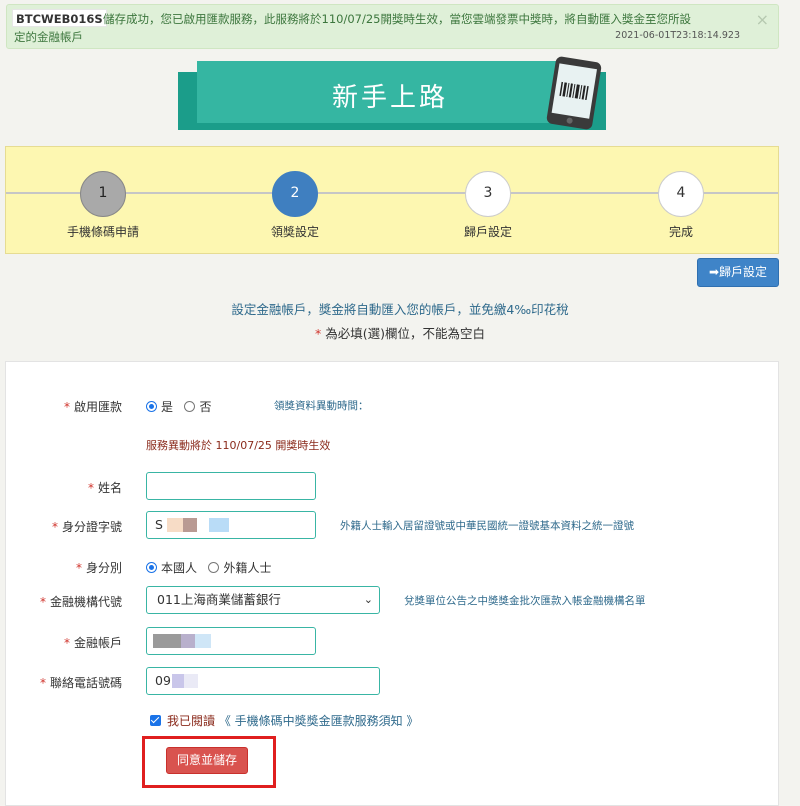  Describe the element at coordinates (231, 525) in the screenshot. I see `id-number-input: S` at that location.